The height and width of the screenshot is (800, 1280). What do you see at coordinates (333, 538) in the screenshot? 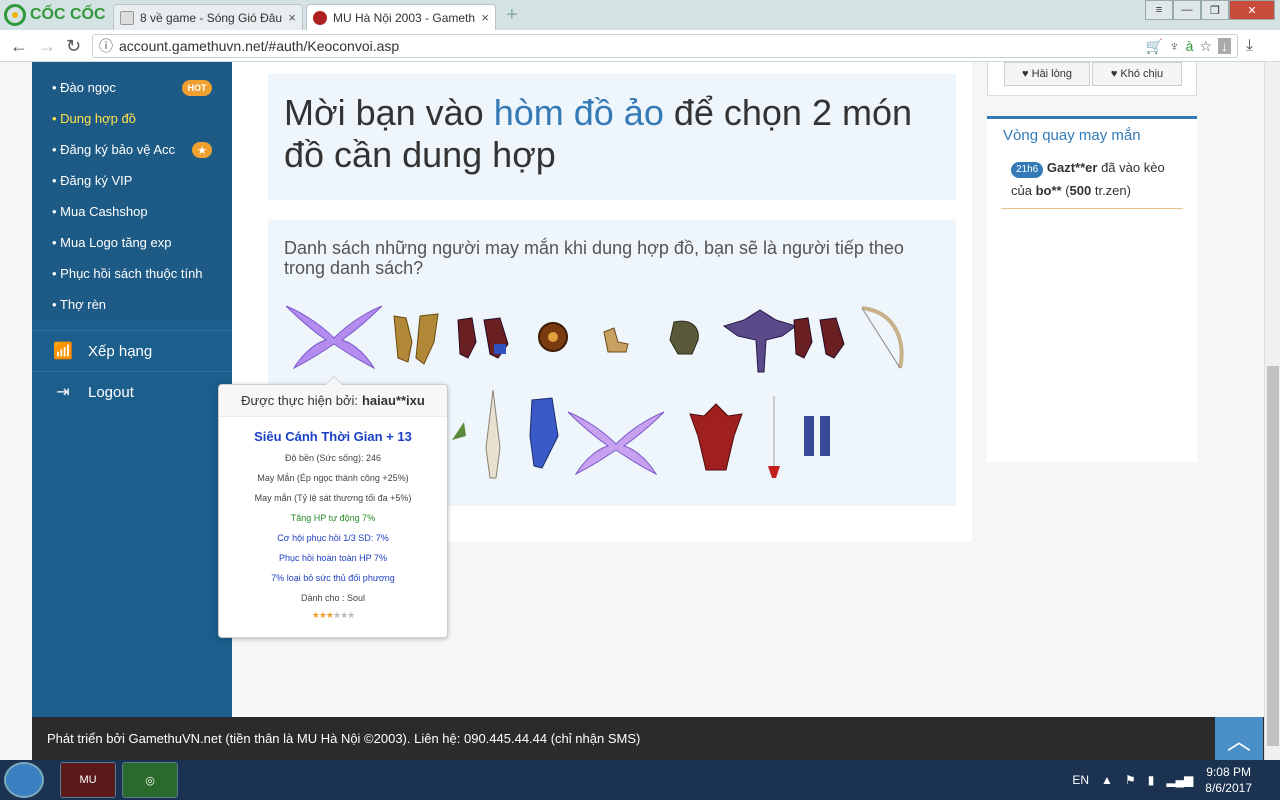
I see `tooltip-attribute-line: Cơ hội phục hồi 1/3 SD: 7%` at bounding box center [333, 538].